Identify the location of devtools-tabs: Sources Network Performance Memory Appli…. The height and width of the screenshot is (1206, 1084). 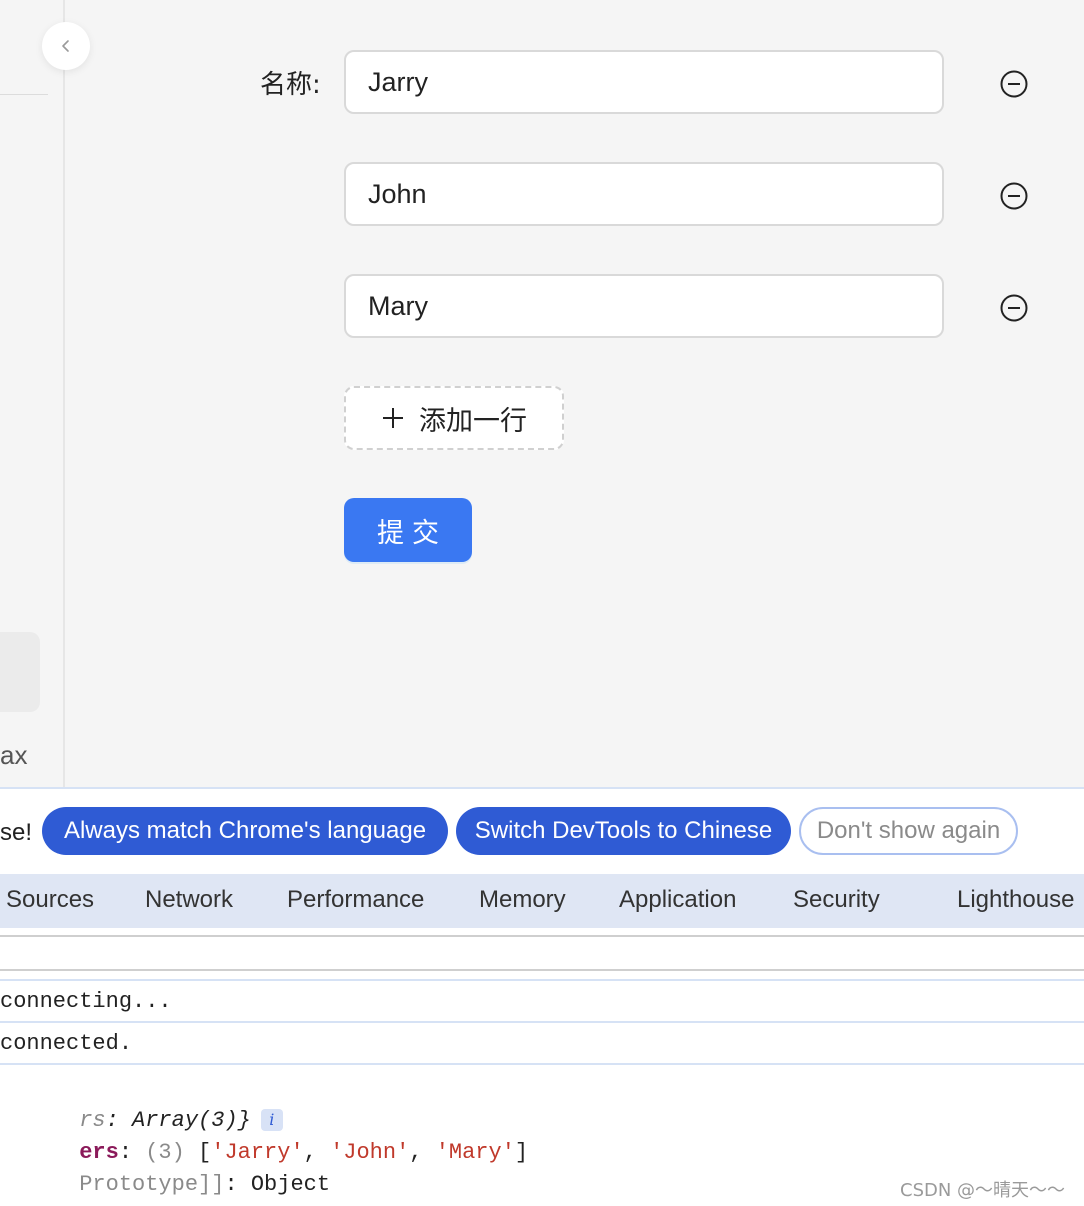
(542, 901).